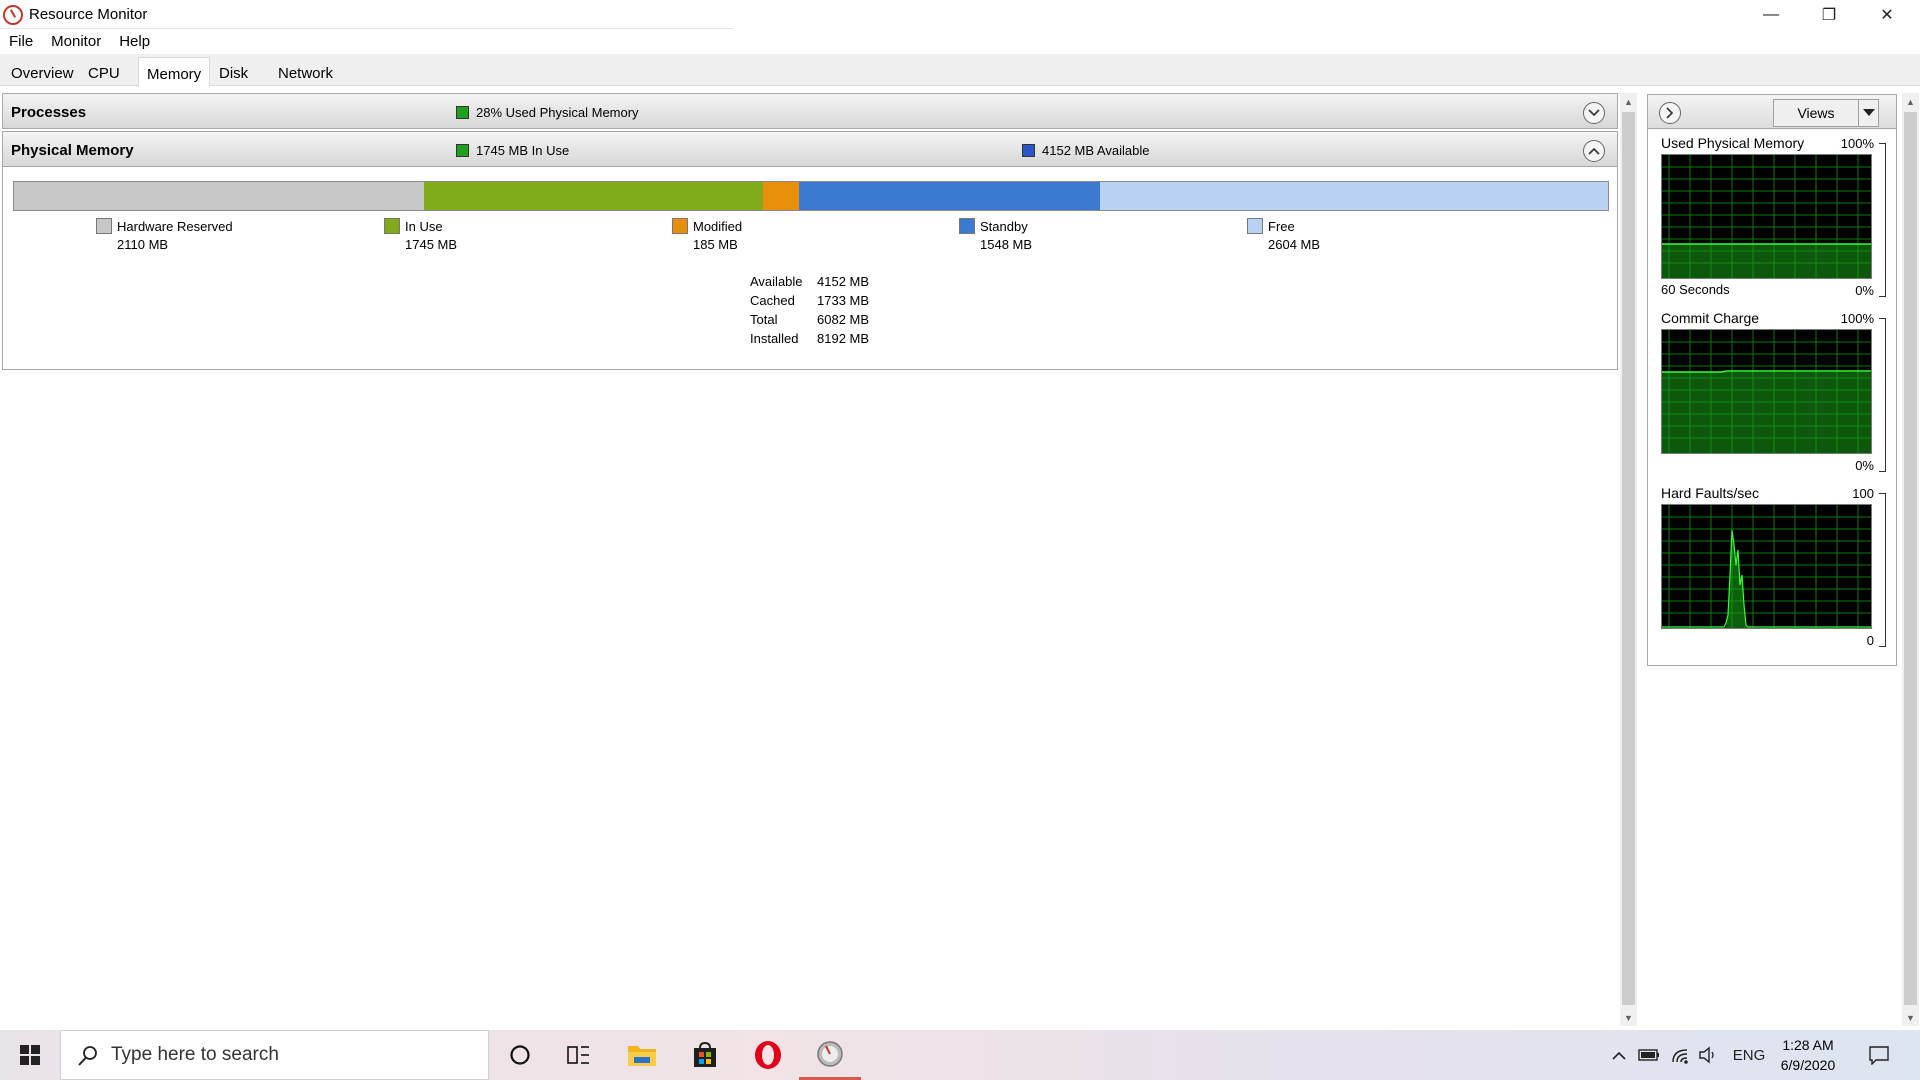 The height and width of the screenshot is (1080, 1920). I want to click on cortana-icon, so click(520, 1055).